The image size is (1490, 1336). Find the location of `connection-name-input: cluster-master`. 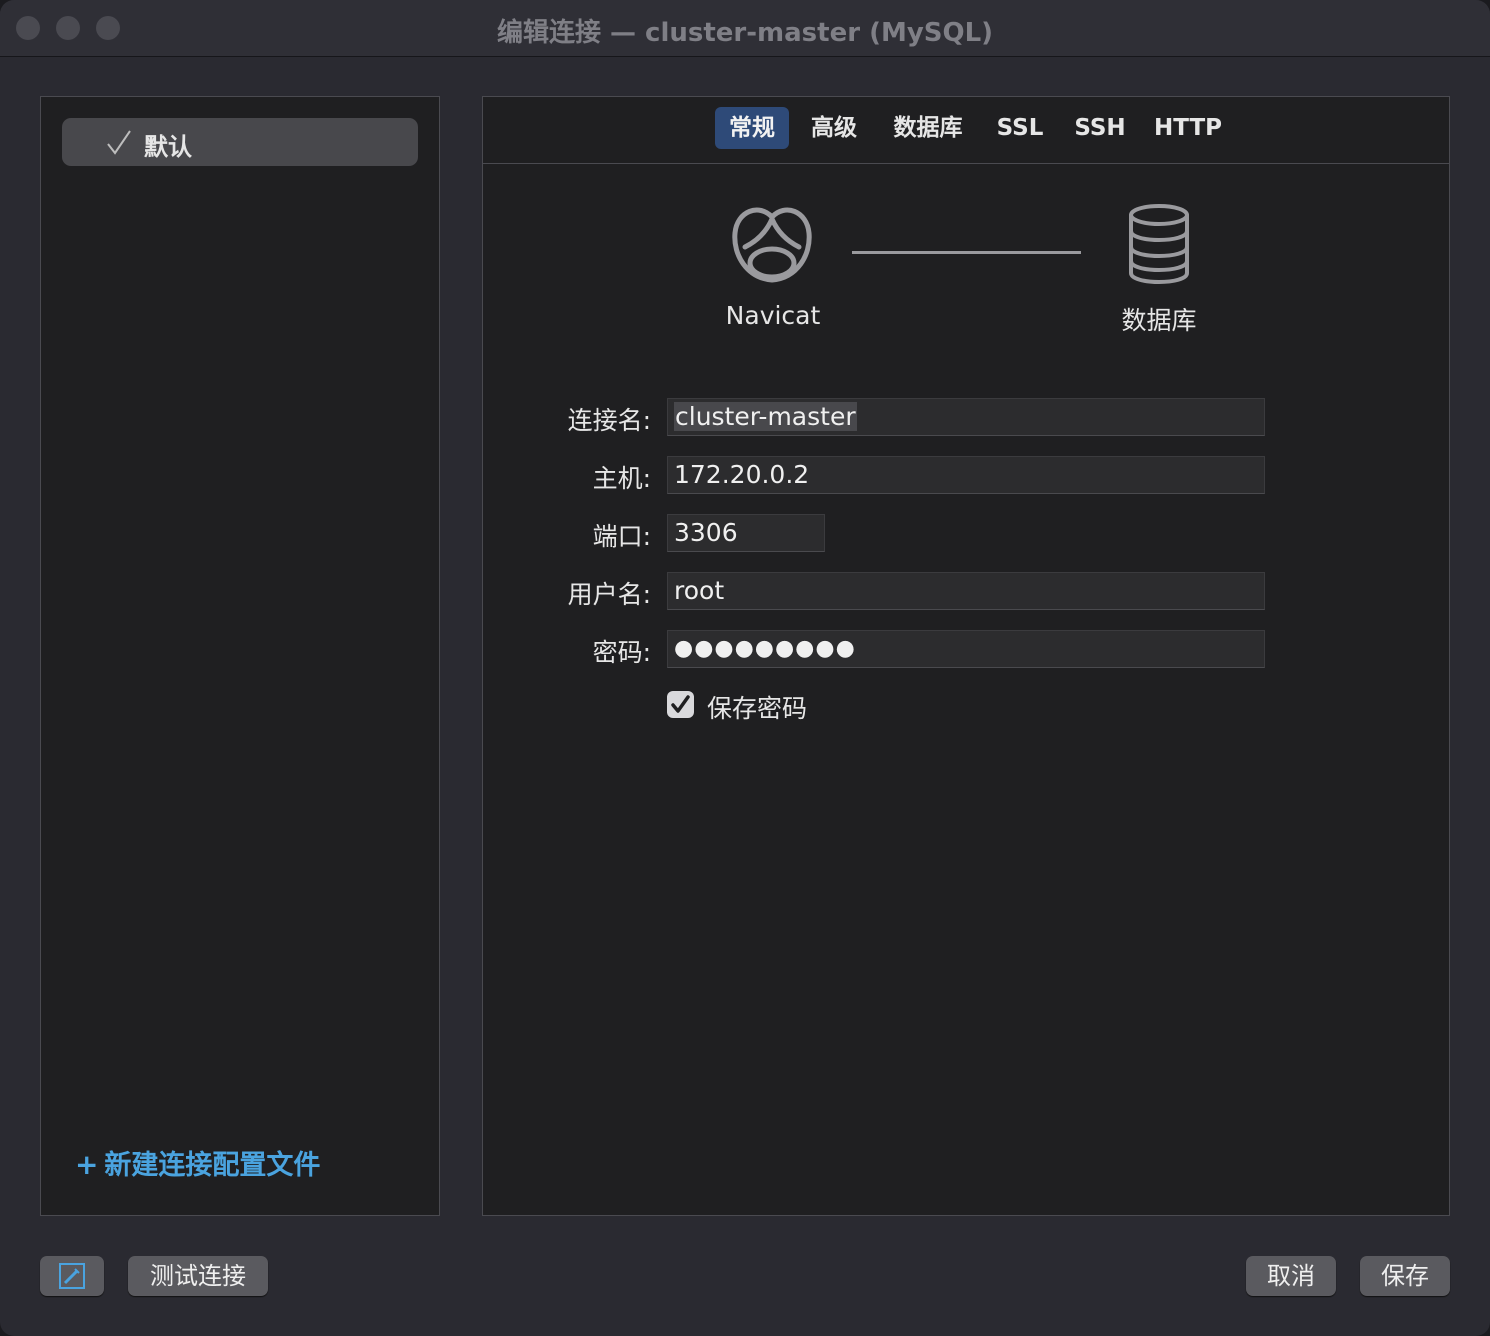

connection-name-input: cluster-master is located at coordinates (966, 417).